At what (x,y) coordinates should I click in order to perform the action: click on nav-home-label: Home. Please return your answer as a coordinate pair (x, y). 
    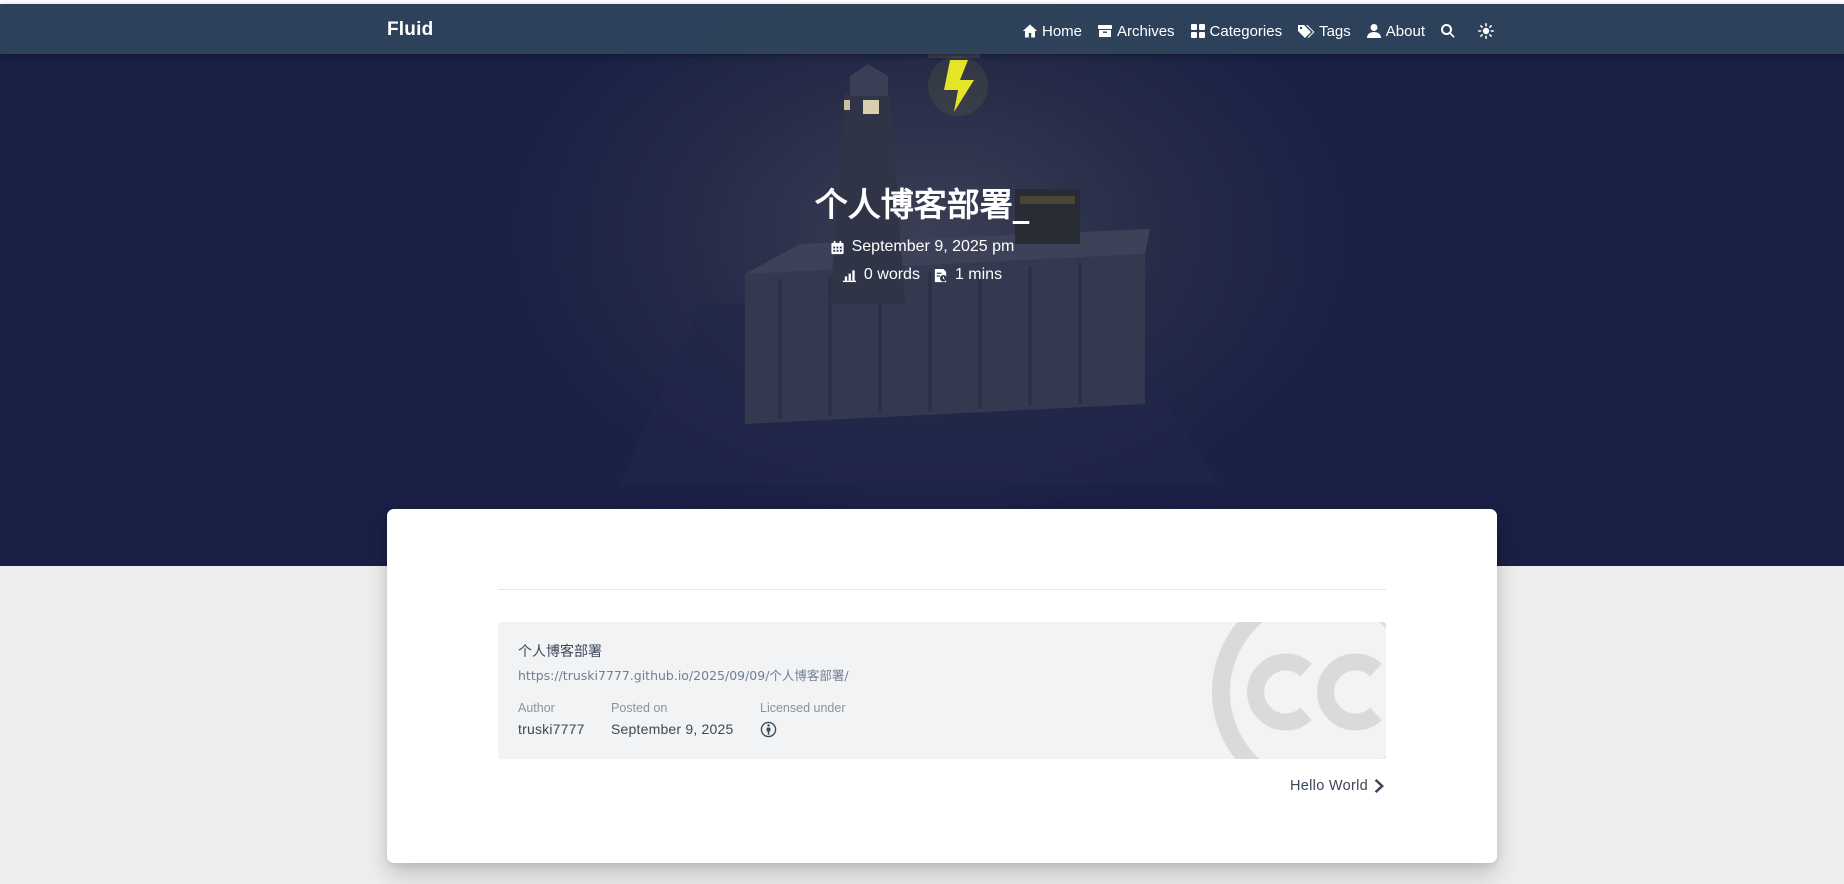
    Looking at the image, I should click on (1062, 31).